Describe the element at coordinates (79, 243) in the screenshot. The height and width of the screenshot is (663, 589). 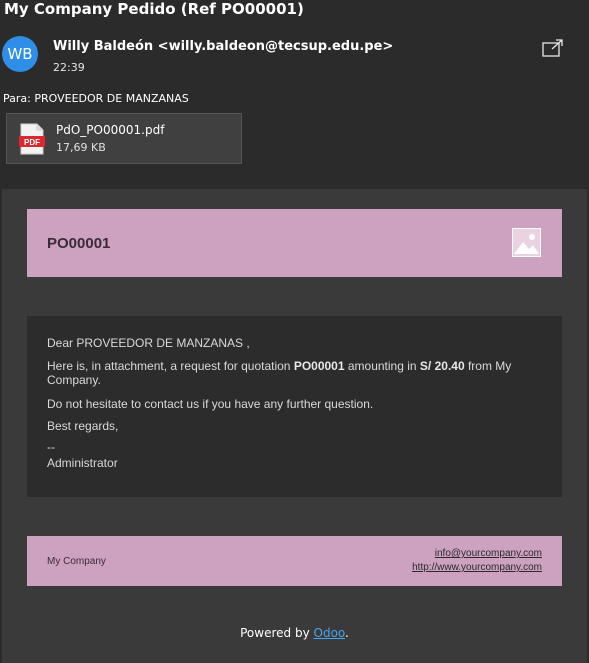
I see `po-number: PO00001` at that location.